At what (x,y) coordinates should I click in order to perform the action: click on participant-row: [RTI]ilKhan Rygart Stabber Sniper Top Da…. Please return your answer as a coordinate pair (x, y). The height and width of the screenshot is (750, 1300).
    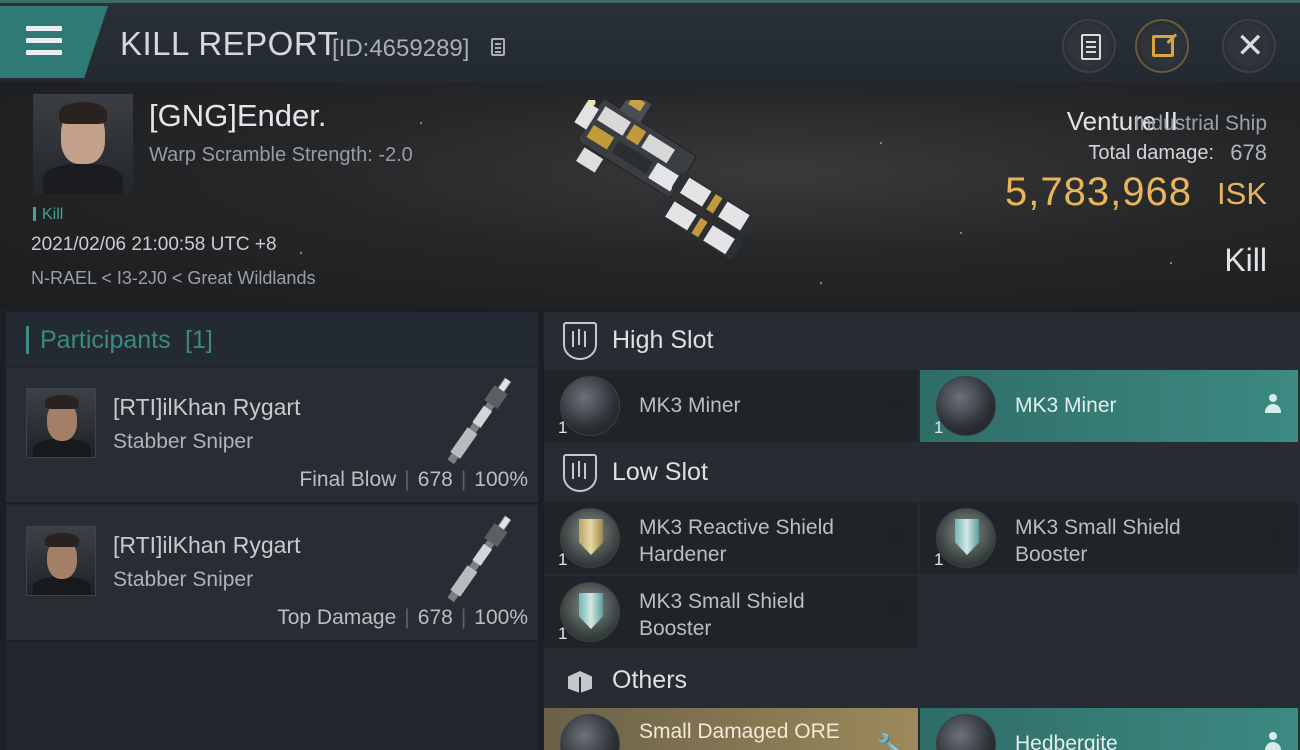
    Looking at the image, I should click on (272, 574).